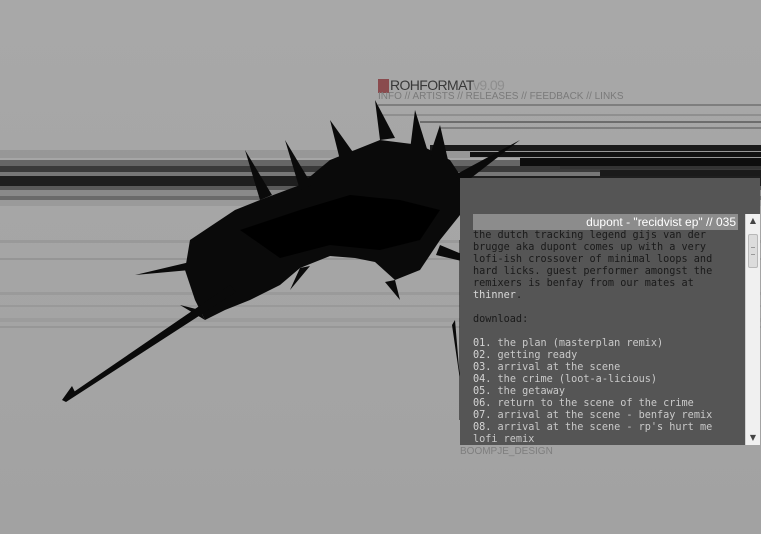 The height and width of the screenshot is (534, 761). I want to click on nav-item-links: LINKS, so click(609, 96).